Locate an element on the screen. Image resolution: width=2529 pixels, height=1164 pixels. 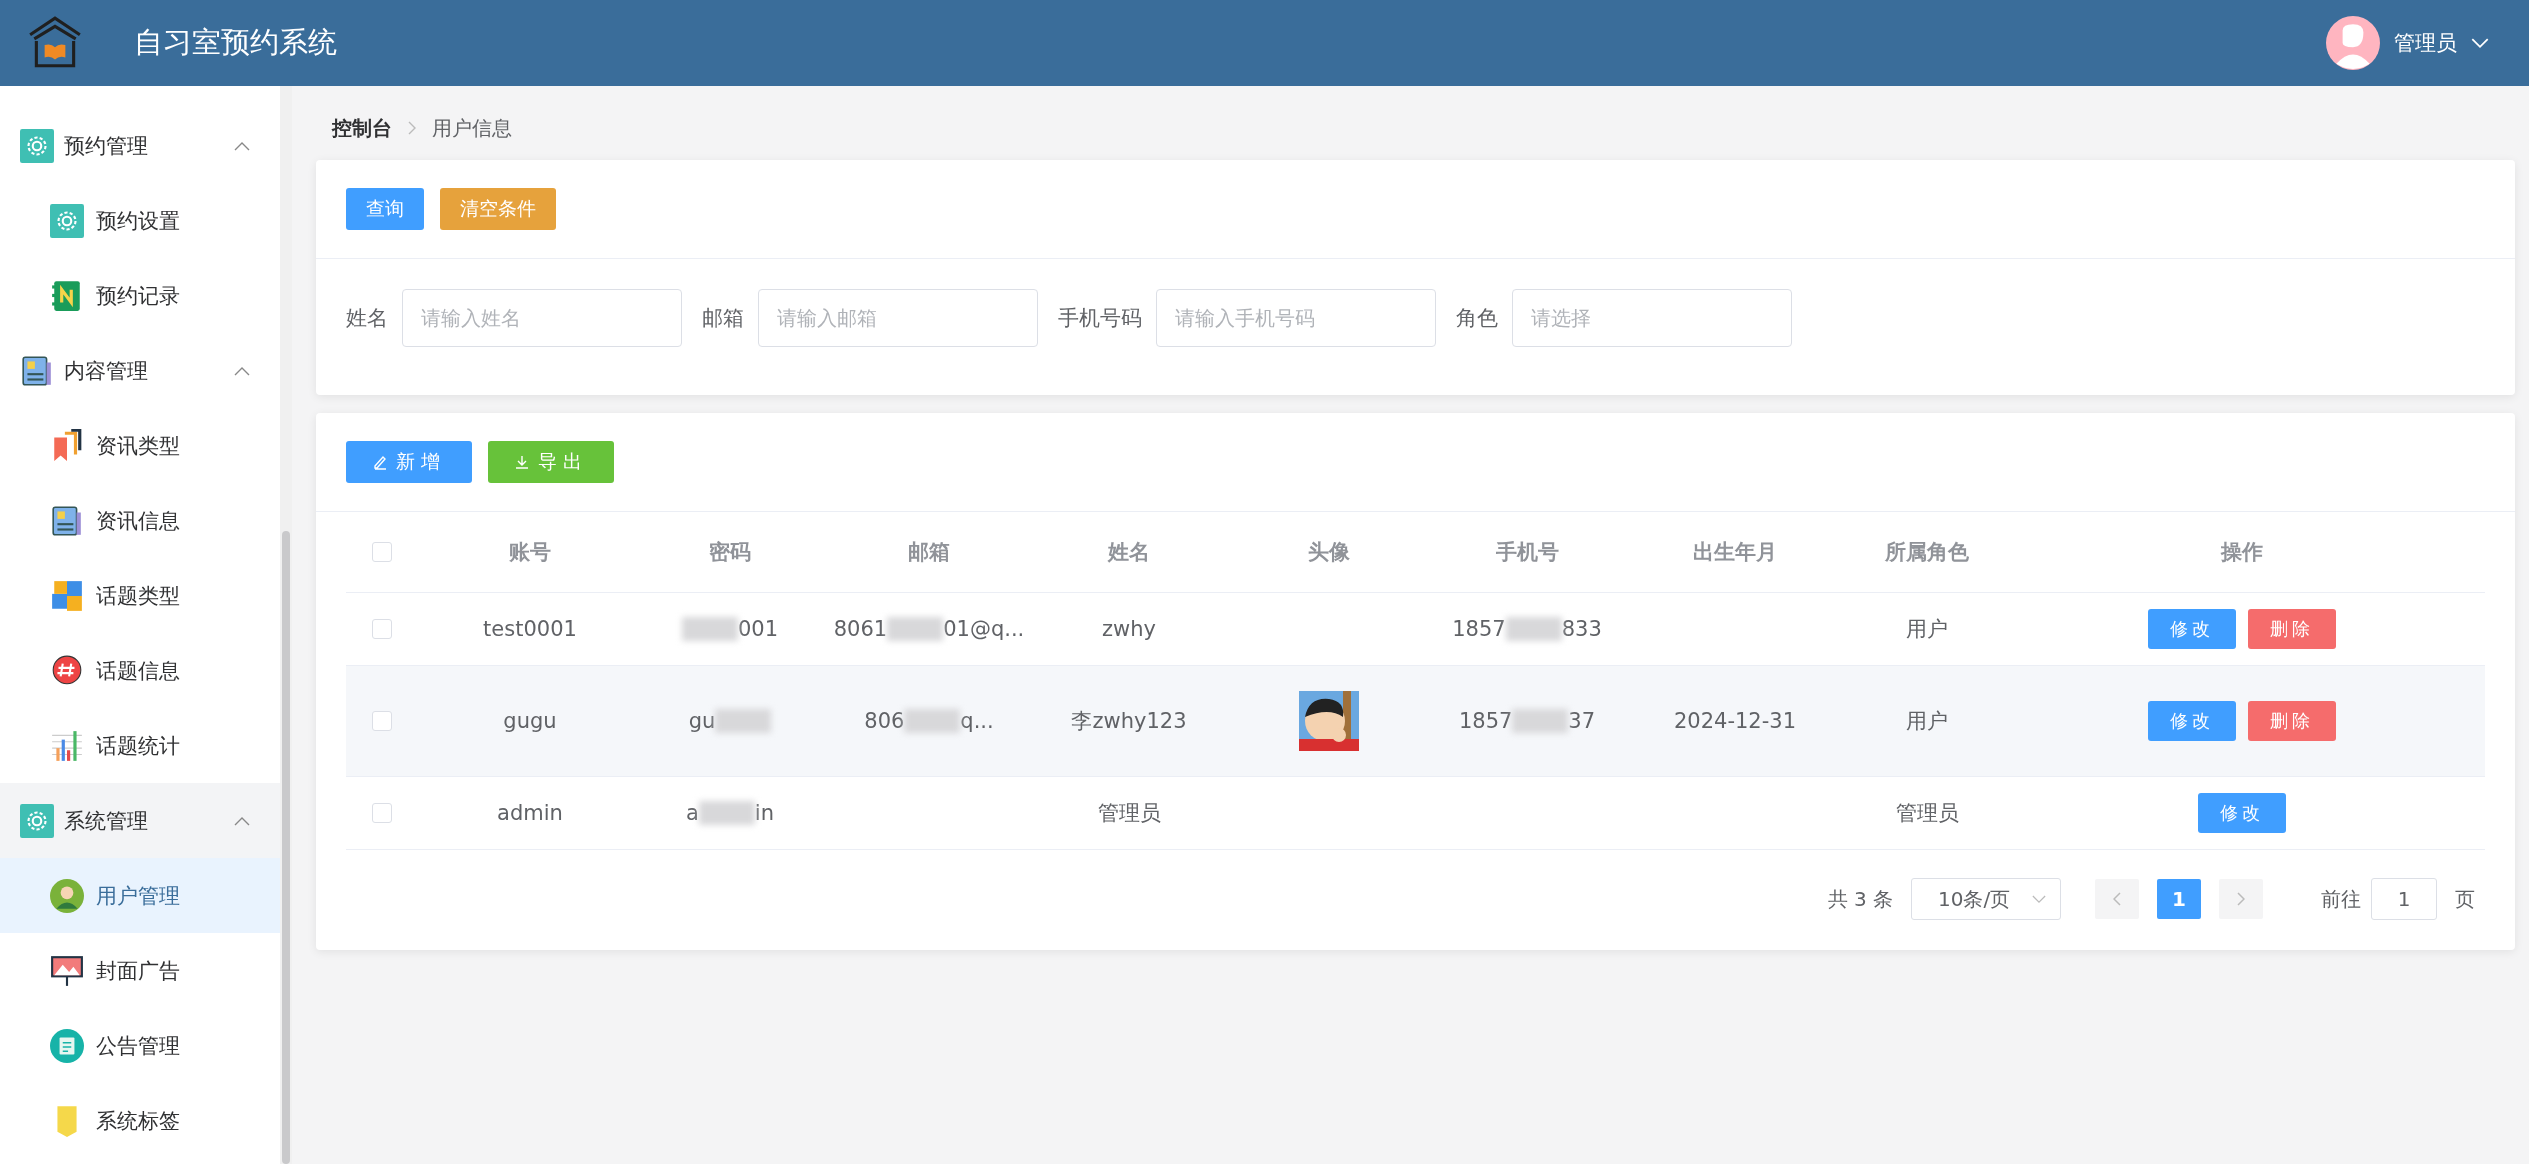
menu-item: 资讯信息 is located at coordinates (140, 520).